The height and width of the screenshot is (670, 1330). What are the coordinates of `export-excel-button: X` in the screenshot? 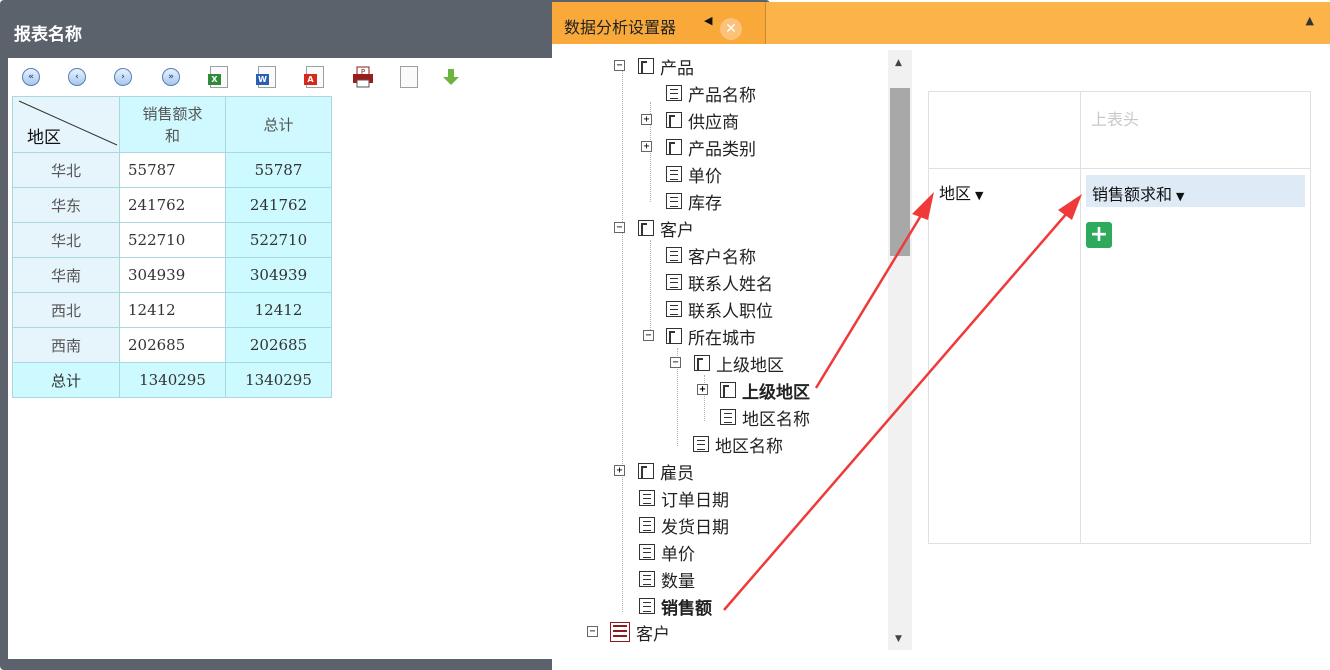 It's located at (219, 77).